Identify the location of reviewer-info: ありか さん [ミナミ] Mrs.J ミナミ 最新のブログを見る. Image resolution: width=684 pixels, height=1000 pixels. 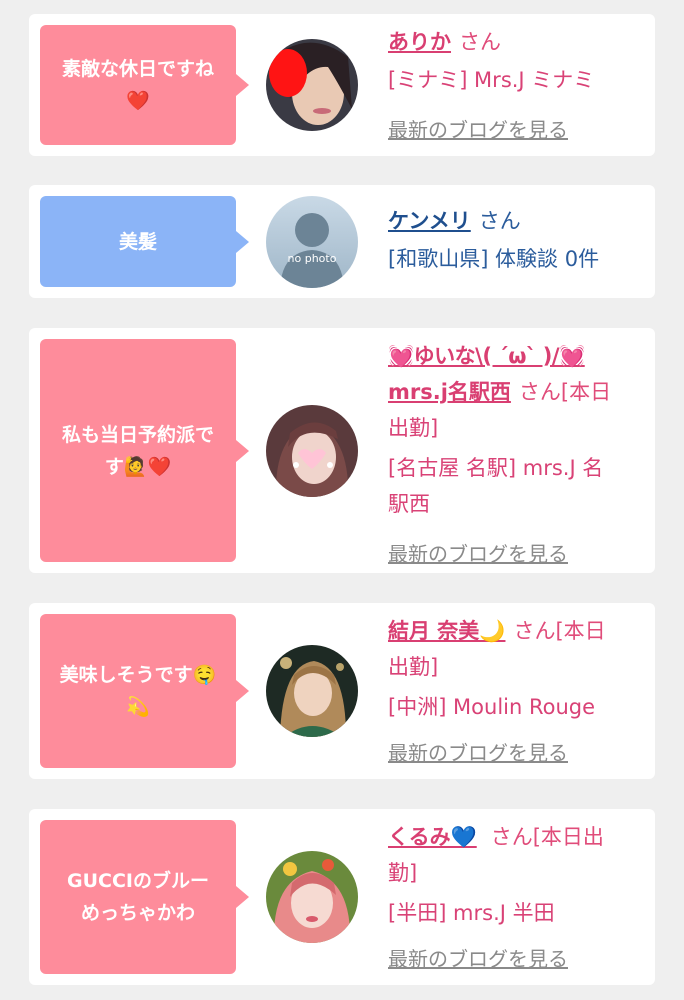
(517, 86).